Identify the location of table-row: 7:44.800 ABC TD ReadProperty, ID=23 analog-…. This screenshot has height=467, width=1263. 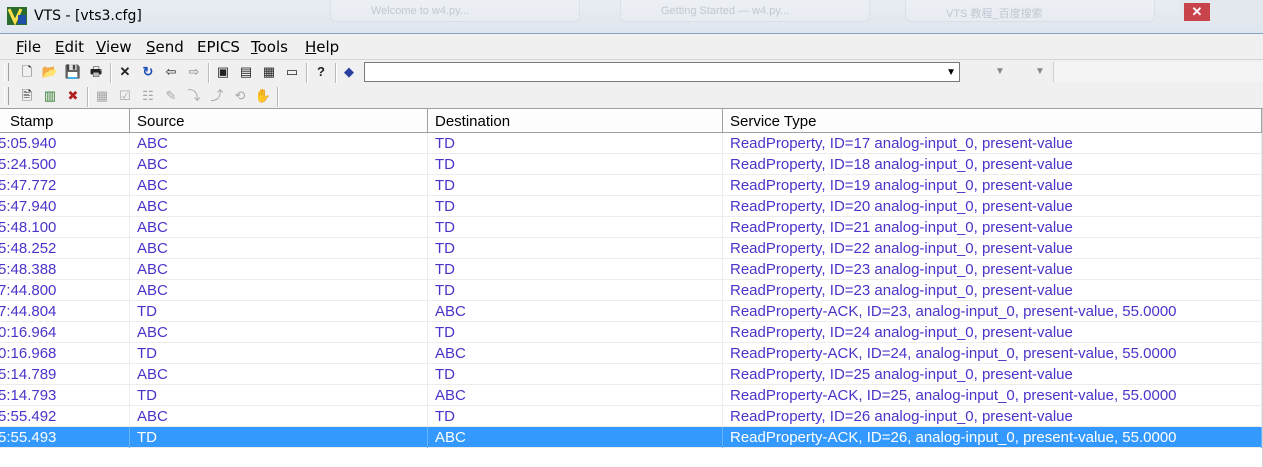
(631, 290).